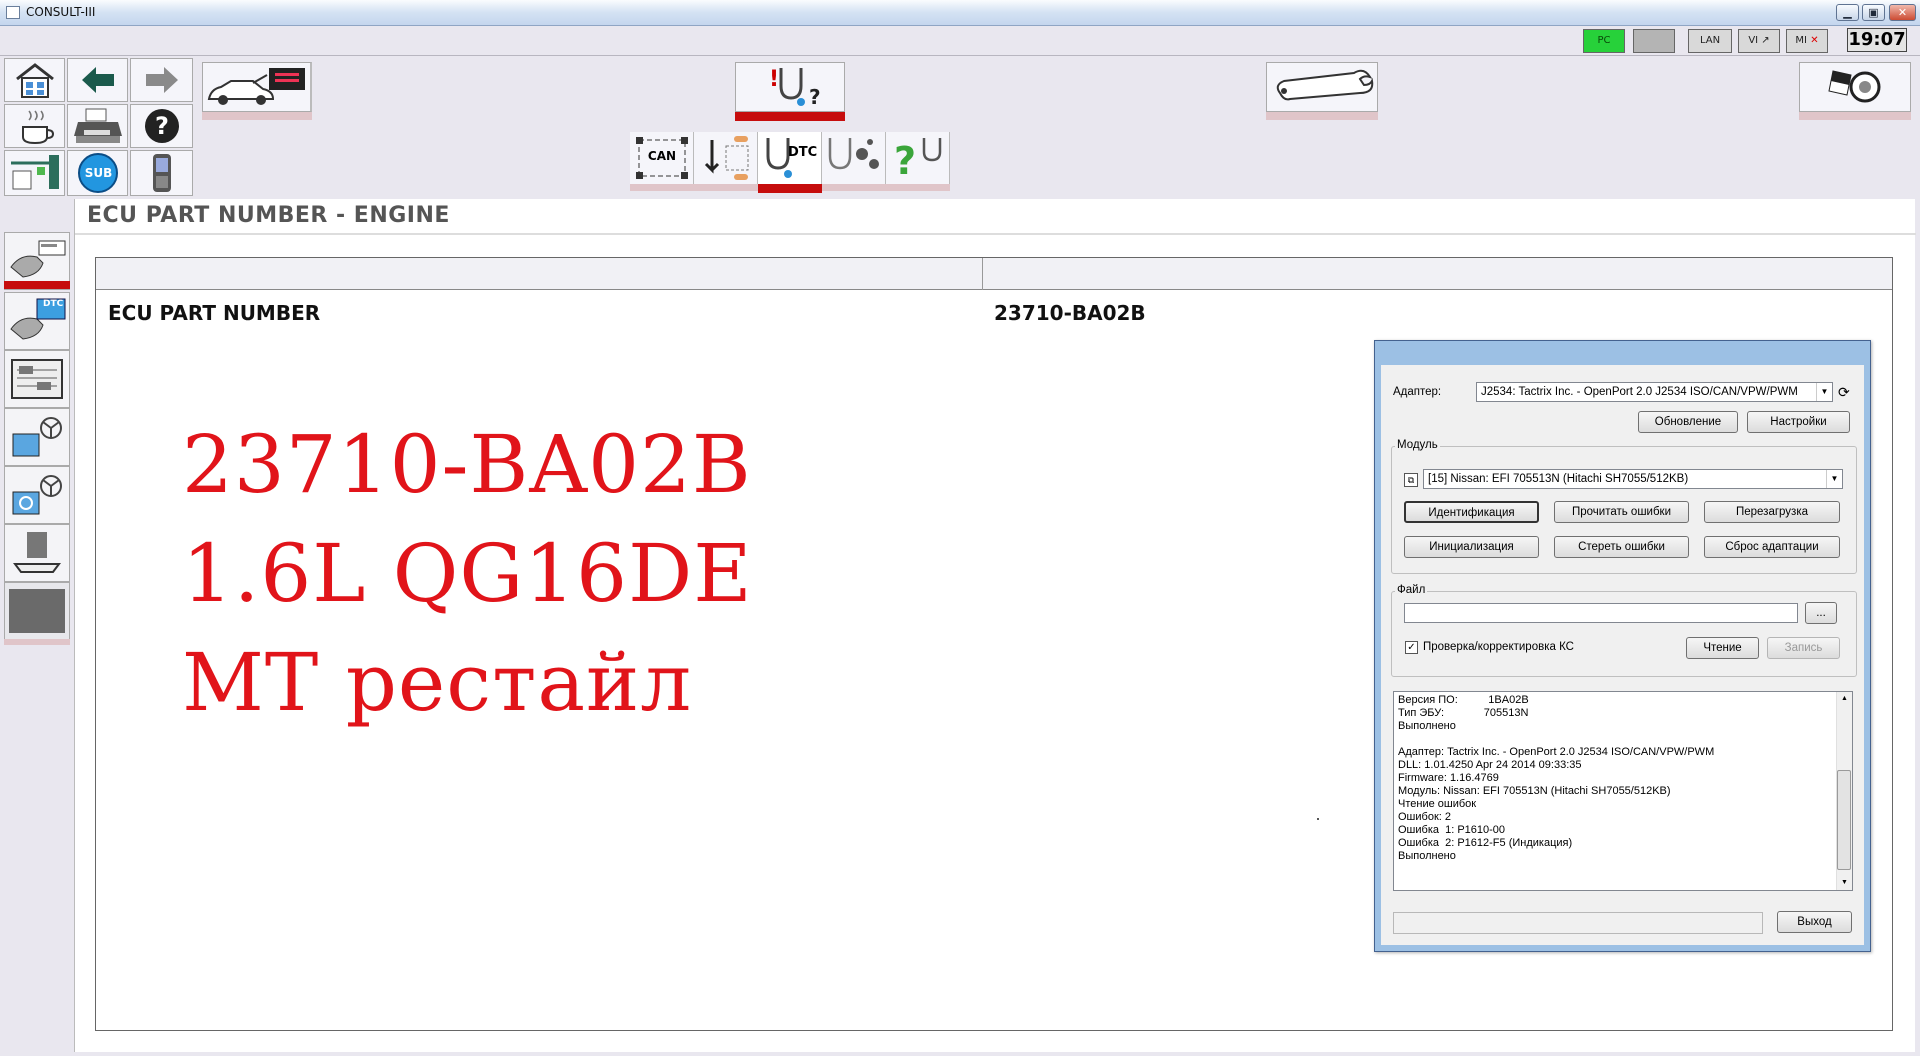 The width and height of the screenshot is (1920, 1056). Describe the element at coordinates (694, 187) in the screenshot. I see `subtab-indicator-left` at that location.